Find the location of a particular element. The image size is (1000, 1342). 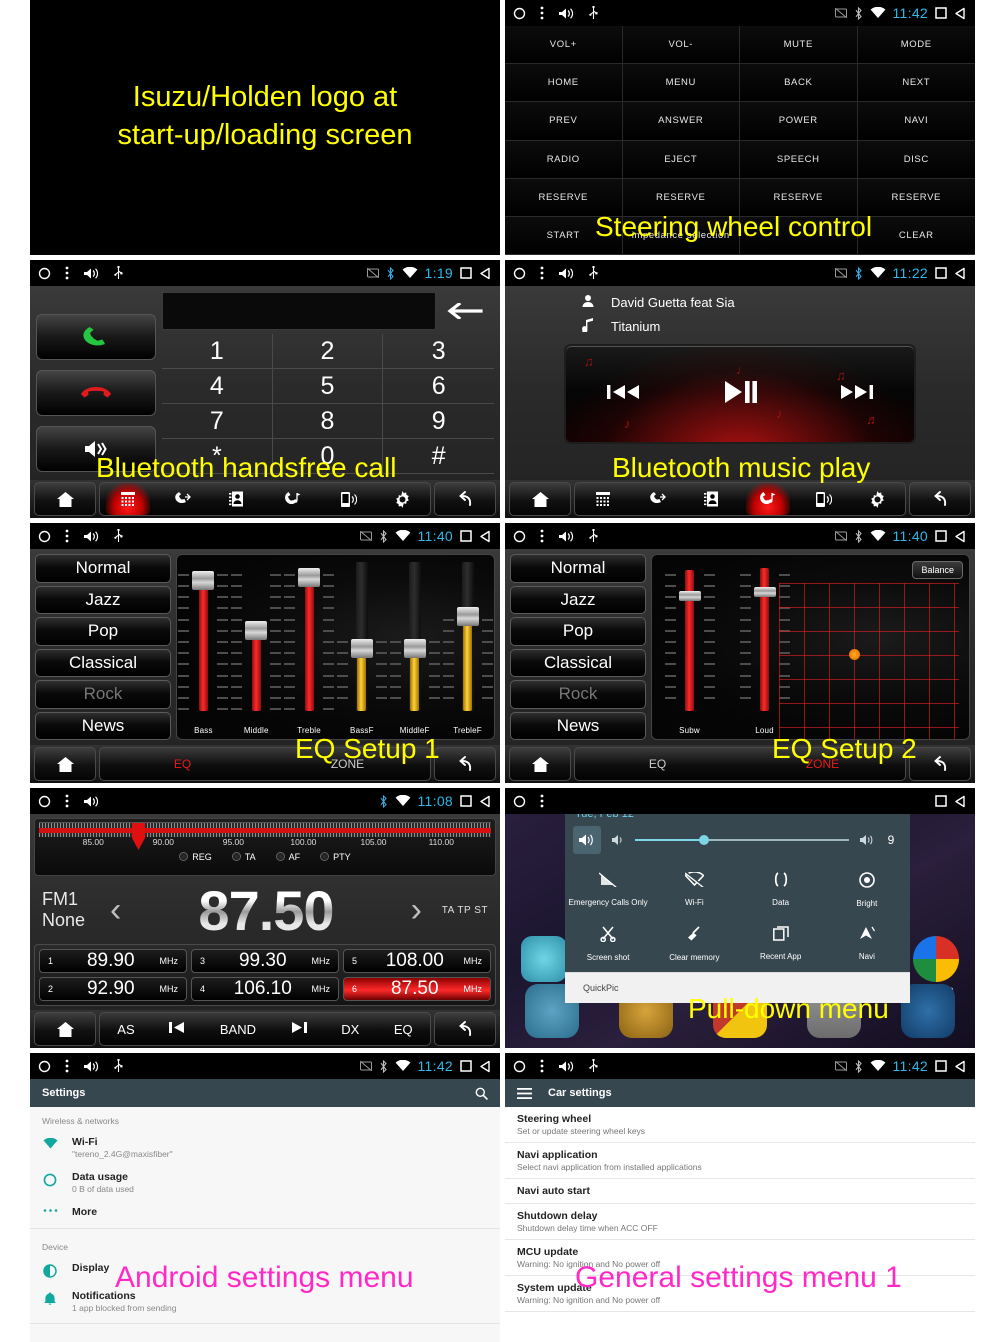

next-track-button is located at coordinates (856, 394).